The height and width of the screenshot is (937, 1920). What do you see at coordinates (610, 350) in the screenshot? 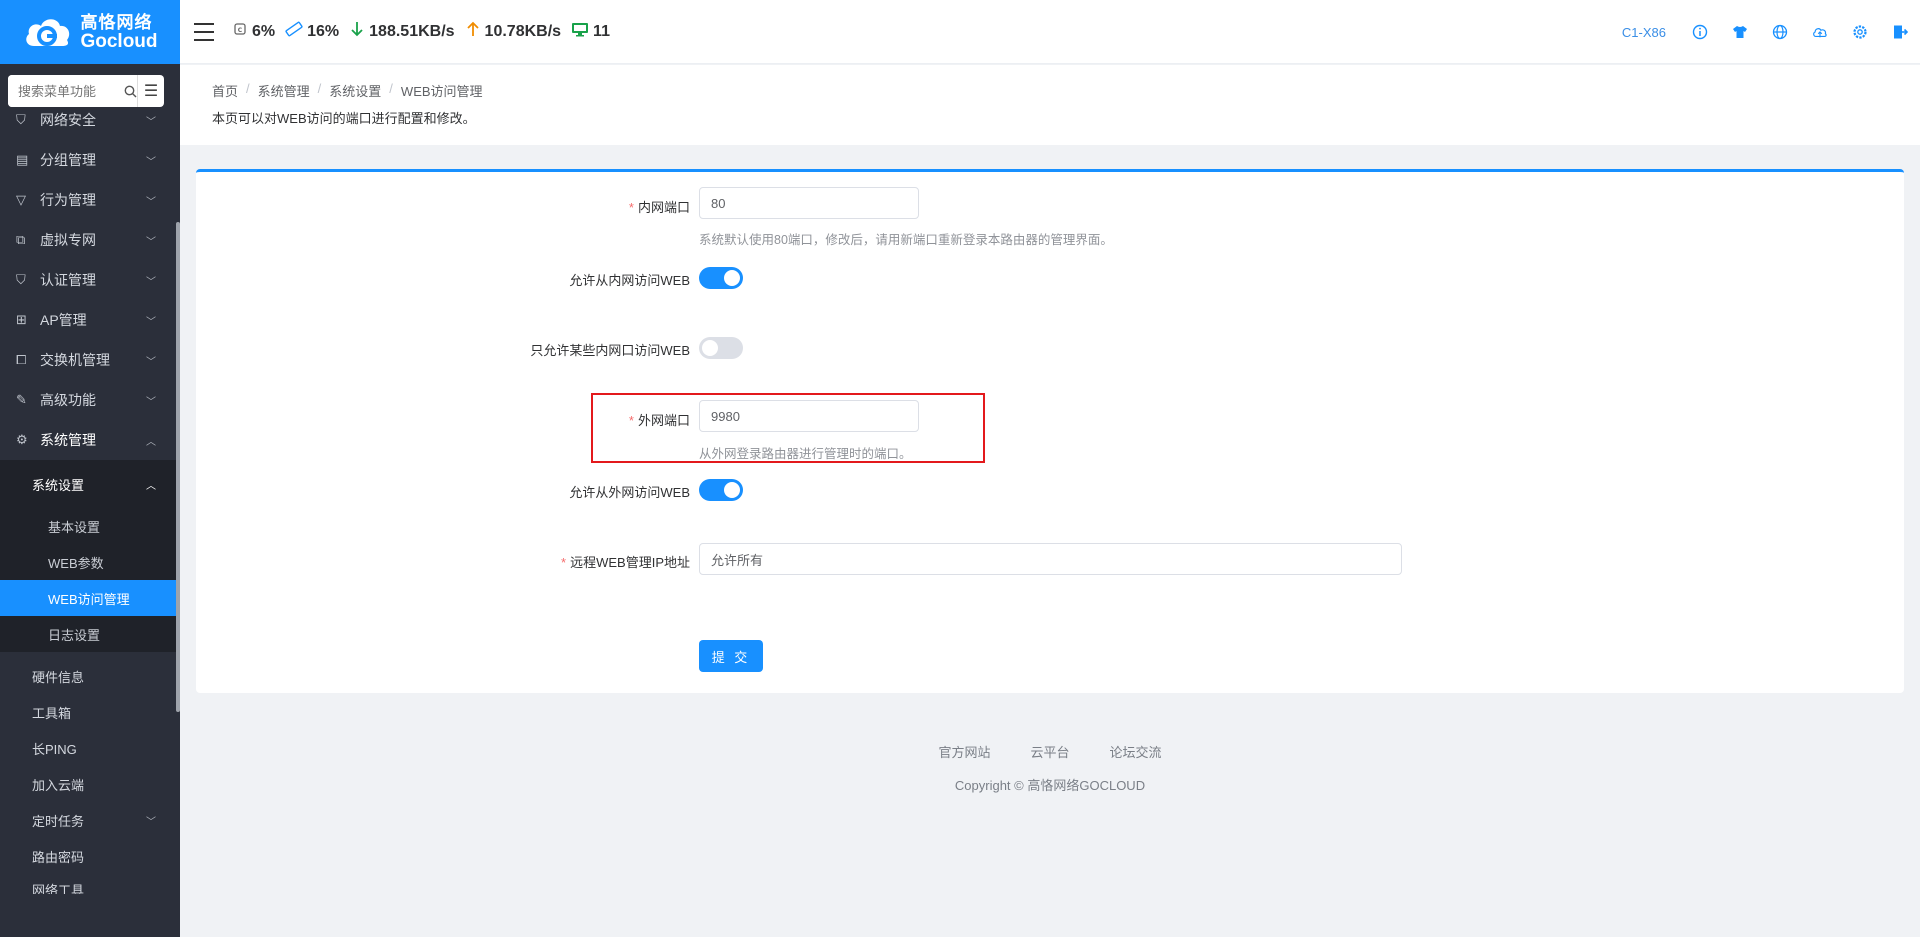
I see `only-some-lan-label: 只允许某些内网口访问WEB` at bounding box center [610, 350].